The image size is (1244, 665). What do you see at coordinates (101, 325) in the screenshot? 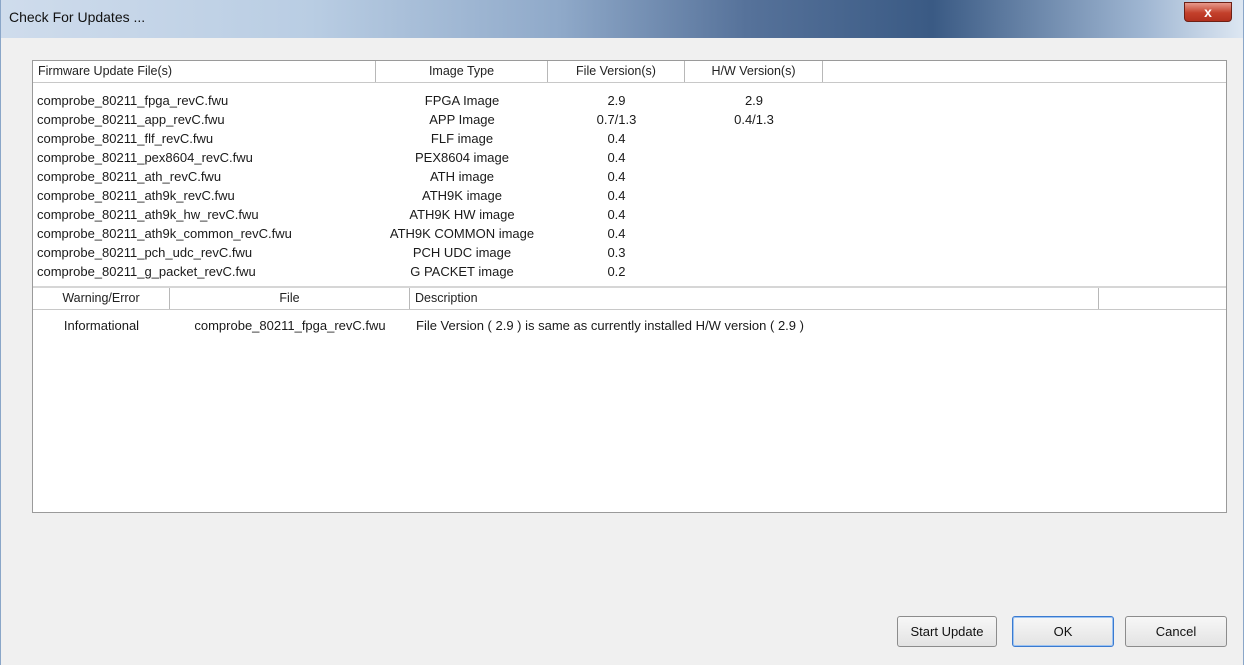
I see `warning-level-cell: Informational` at bounding box center [101, 325].